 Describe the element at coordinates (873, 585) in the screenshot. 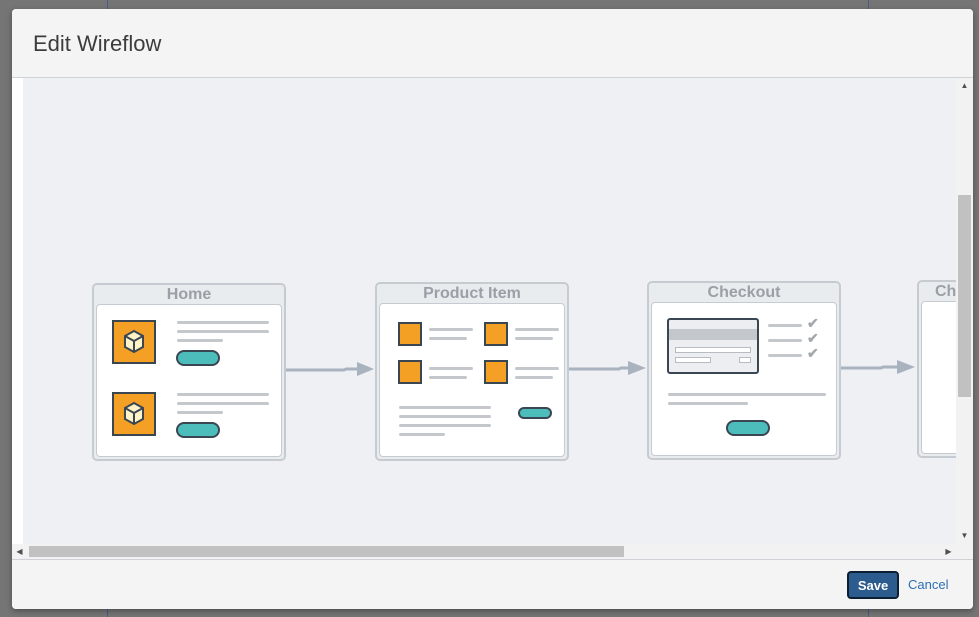

I see `save-button: Save` at that location.